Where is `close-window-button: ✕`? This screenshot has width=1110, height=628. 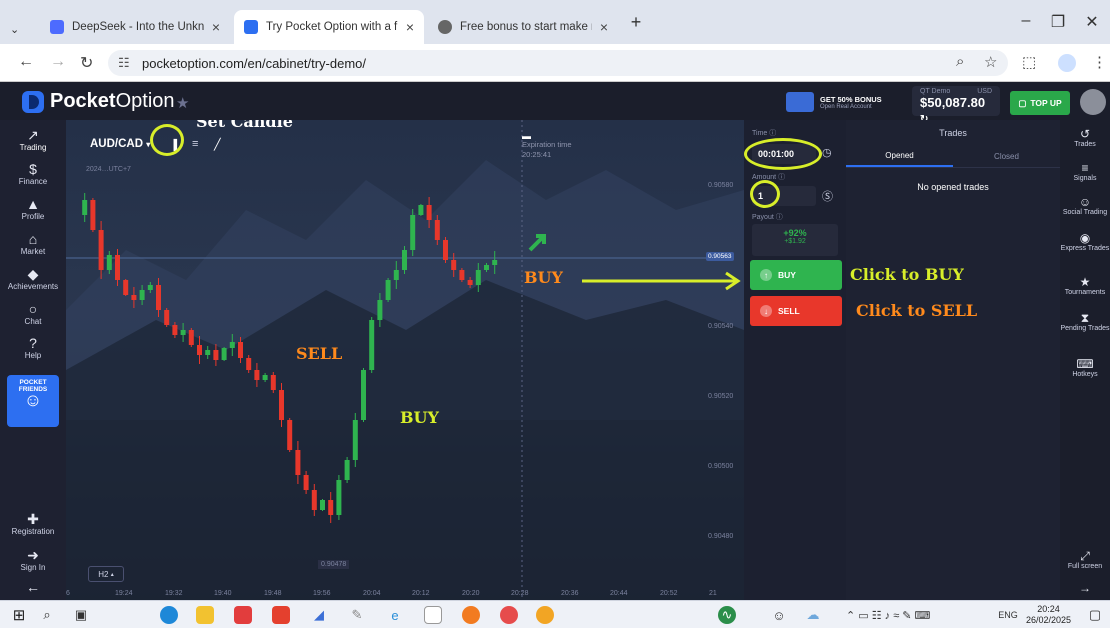
close-window-button: ✕ is located at coordinates (1092, 22).